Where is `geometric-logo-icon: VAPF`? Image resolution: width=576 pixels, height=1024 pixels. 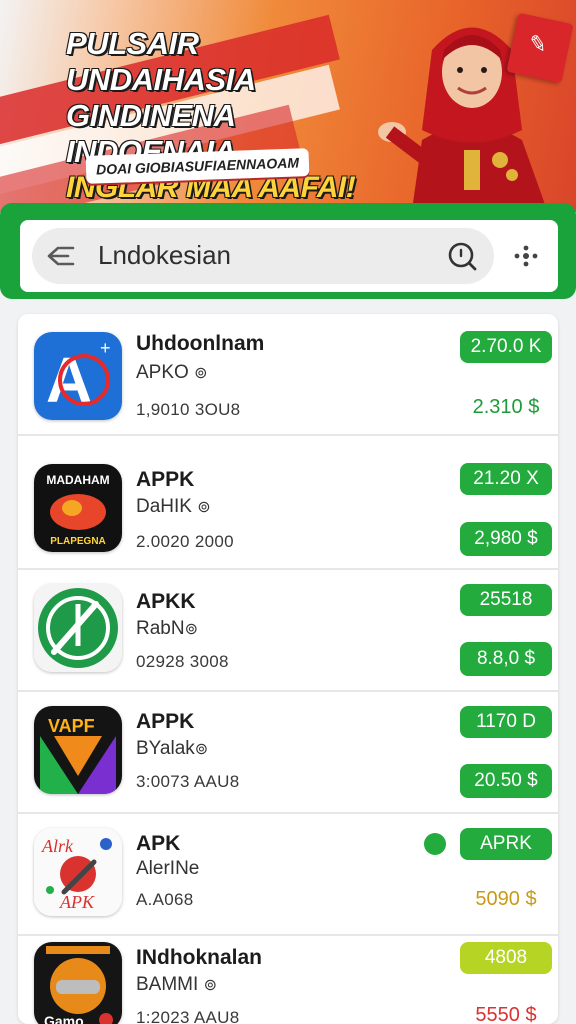
geometric-logo-icon: VAPF is located at coordinates (78, 750).